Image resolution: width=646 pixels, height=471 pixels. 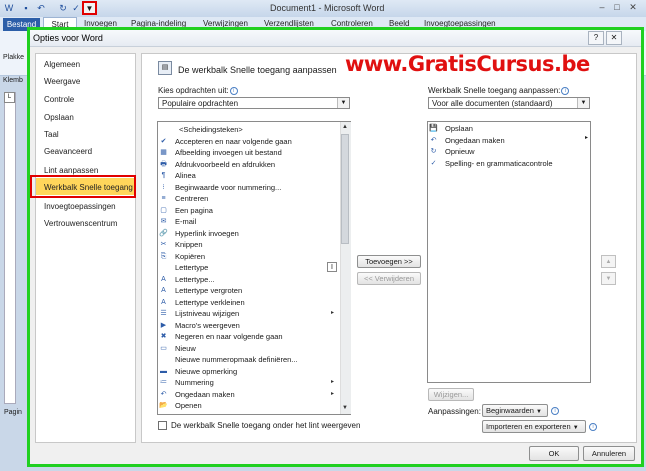 I want to click on command-item: ▬ Nieuwe opmerking, so click(x=249, y=371).